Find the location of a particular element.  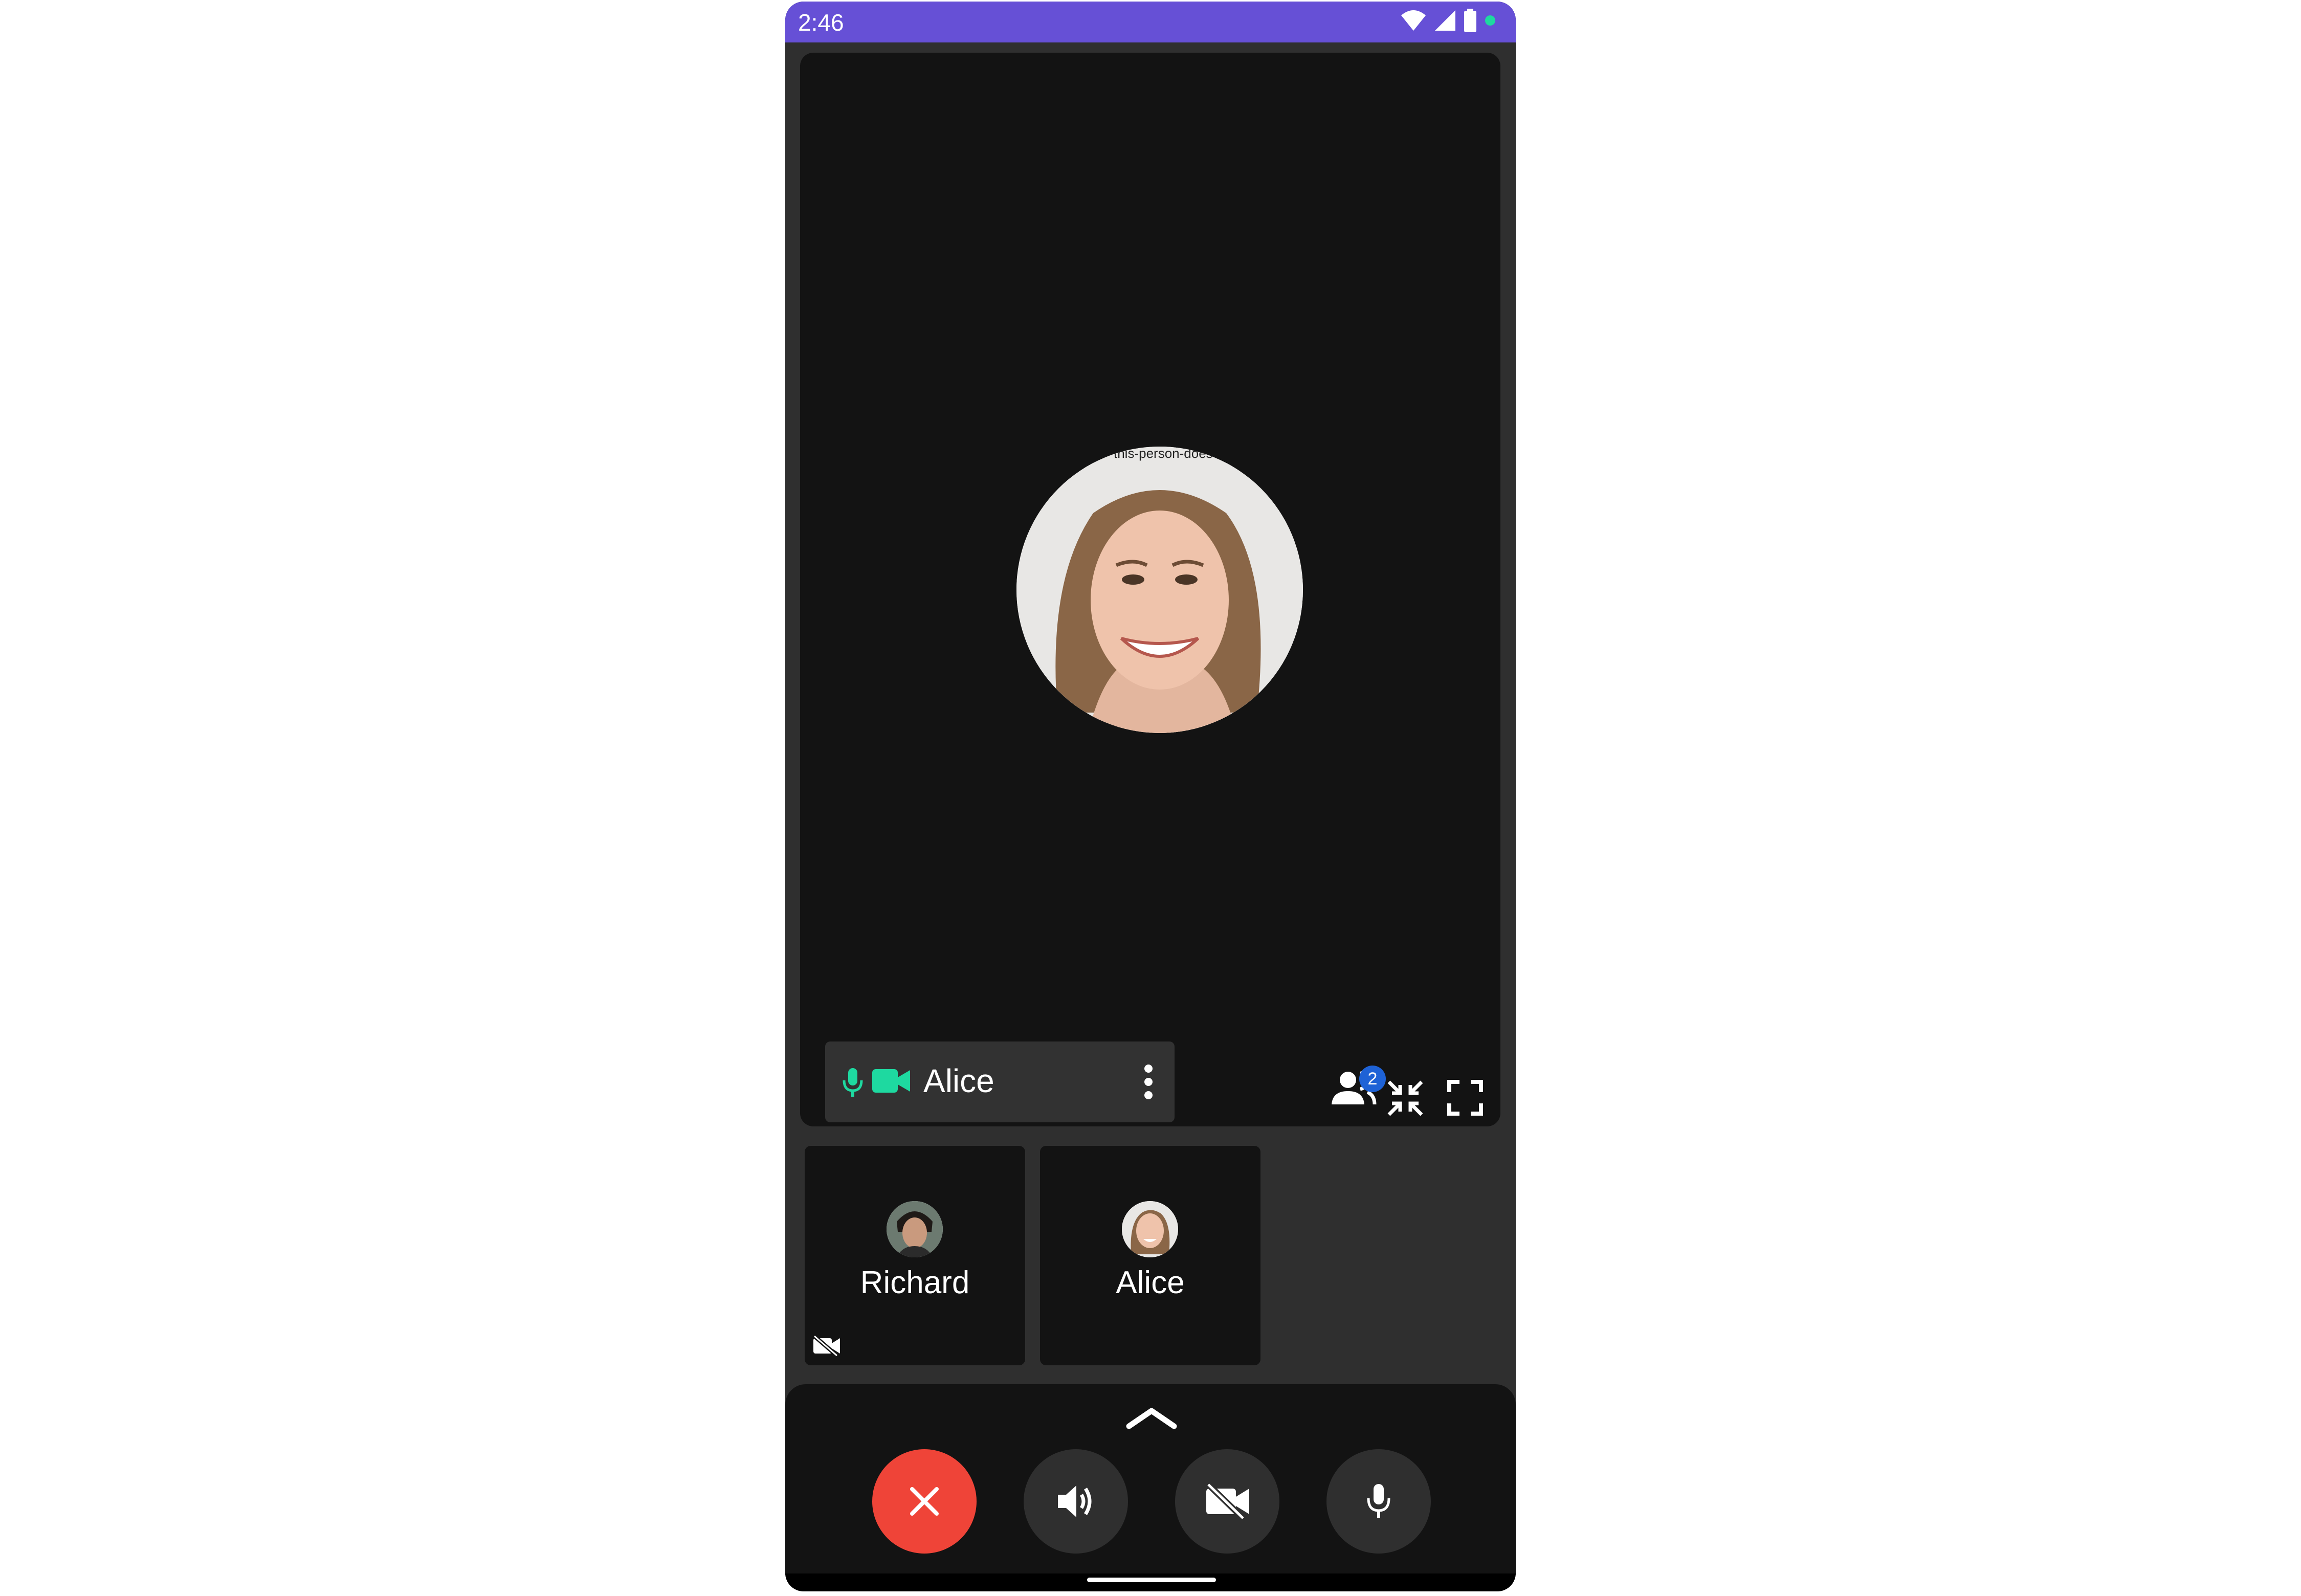

exit-fullscreen-icon is located at coordinates (1405, 1098).